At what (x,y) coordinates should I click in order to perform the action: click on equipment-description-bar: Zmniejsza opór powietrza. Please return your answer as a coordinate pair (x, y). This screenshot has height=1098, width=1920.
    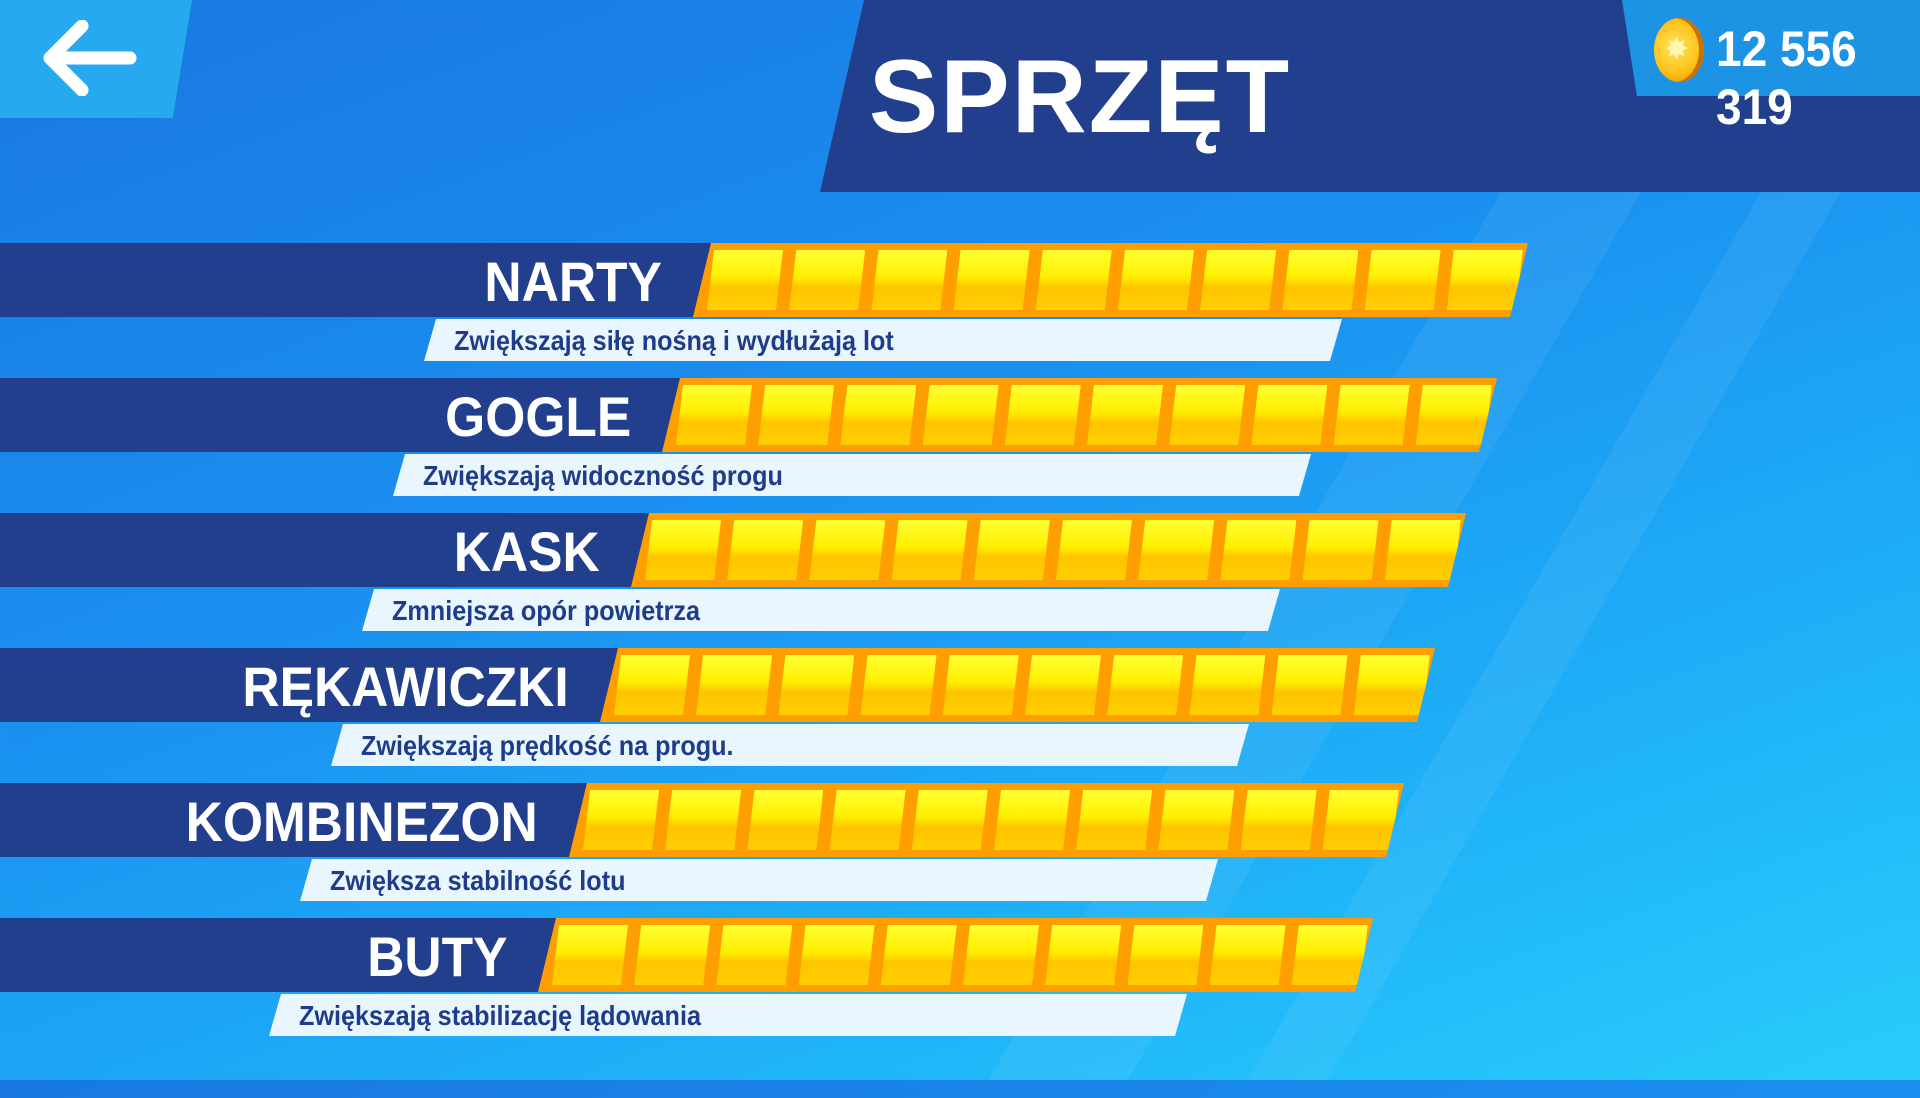
    Looking at the image, I should click on (821, 610).